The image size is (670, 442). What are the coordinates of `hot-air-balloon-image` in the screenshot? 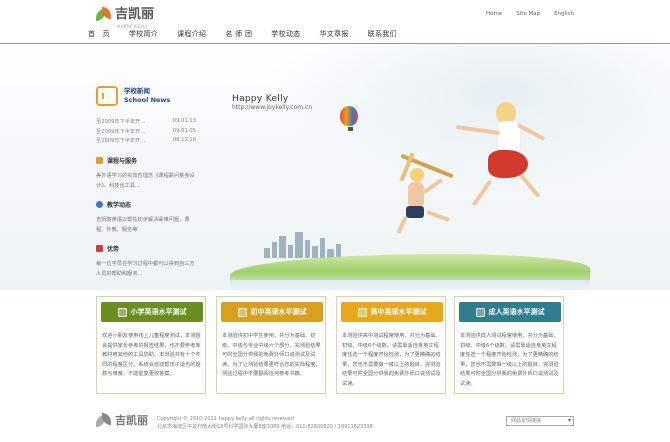 It's located at (350, 118).